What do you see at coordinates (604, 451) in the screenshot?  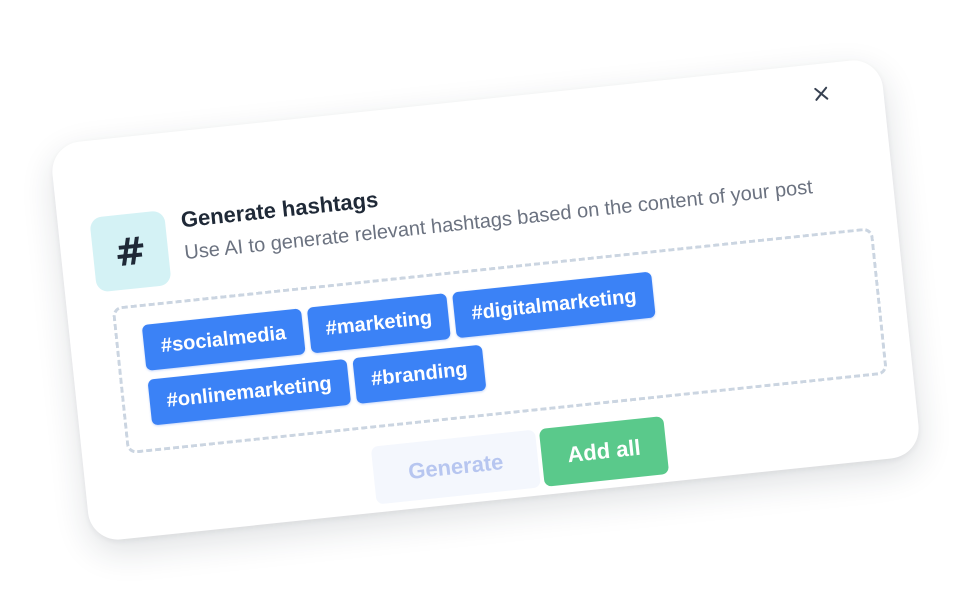 I see `add-all-button: Add all` at bounding box center [604, 451].